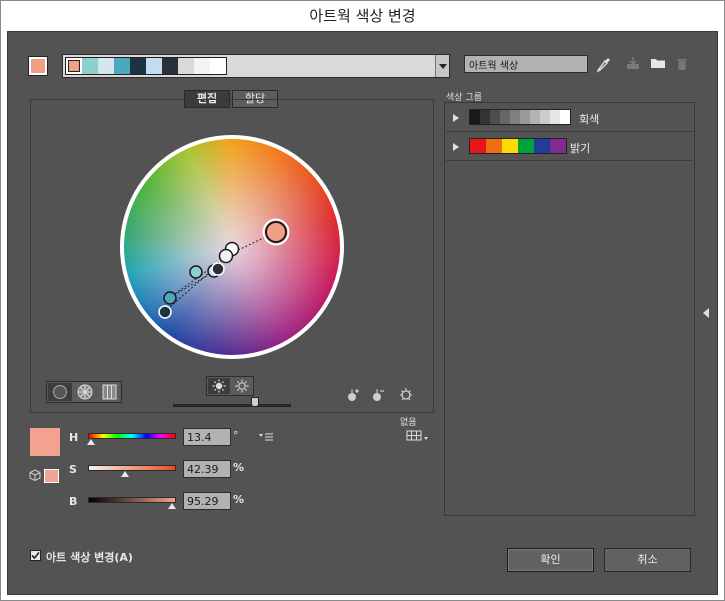 This screenshot has height=601, width=725. Describe the element at coordinates (706, 313) in the screenshot. I see `expand-panel-arrow-icon` at that location.